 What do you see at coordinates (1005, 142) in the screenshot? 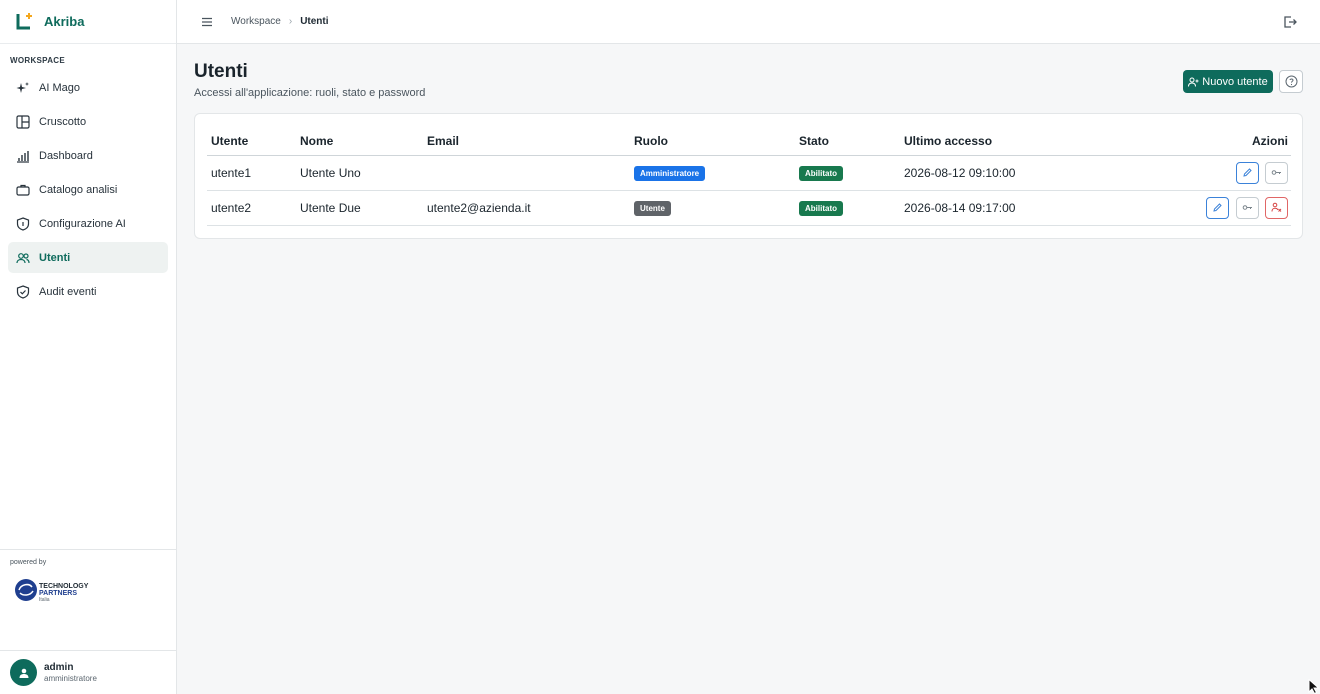
I see `column-header-ultimo-accesso: Ultimo accesso` at bounding box center [1005, 142].